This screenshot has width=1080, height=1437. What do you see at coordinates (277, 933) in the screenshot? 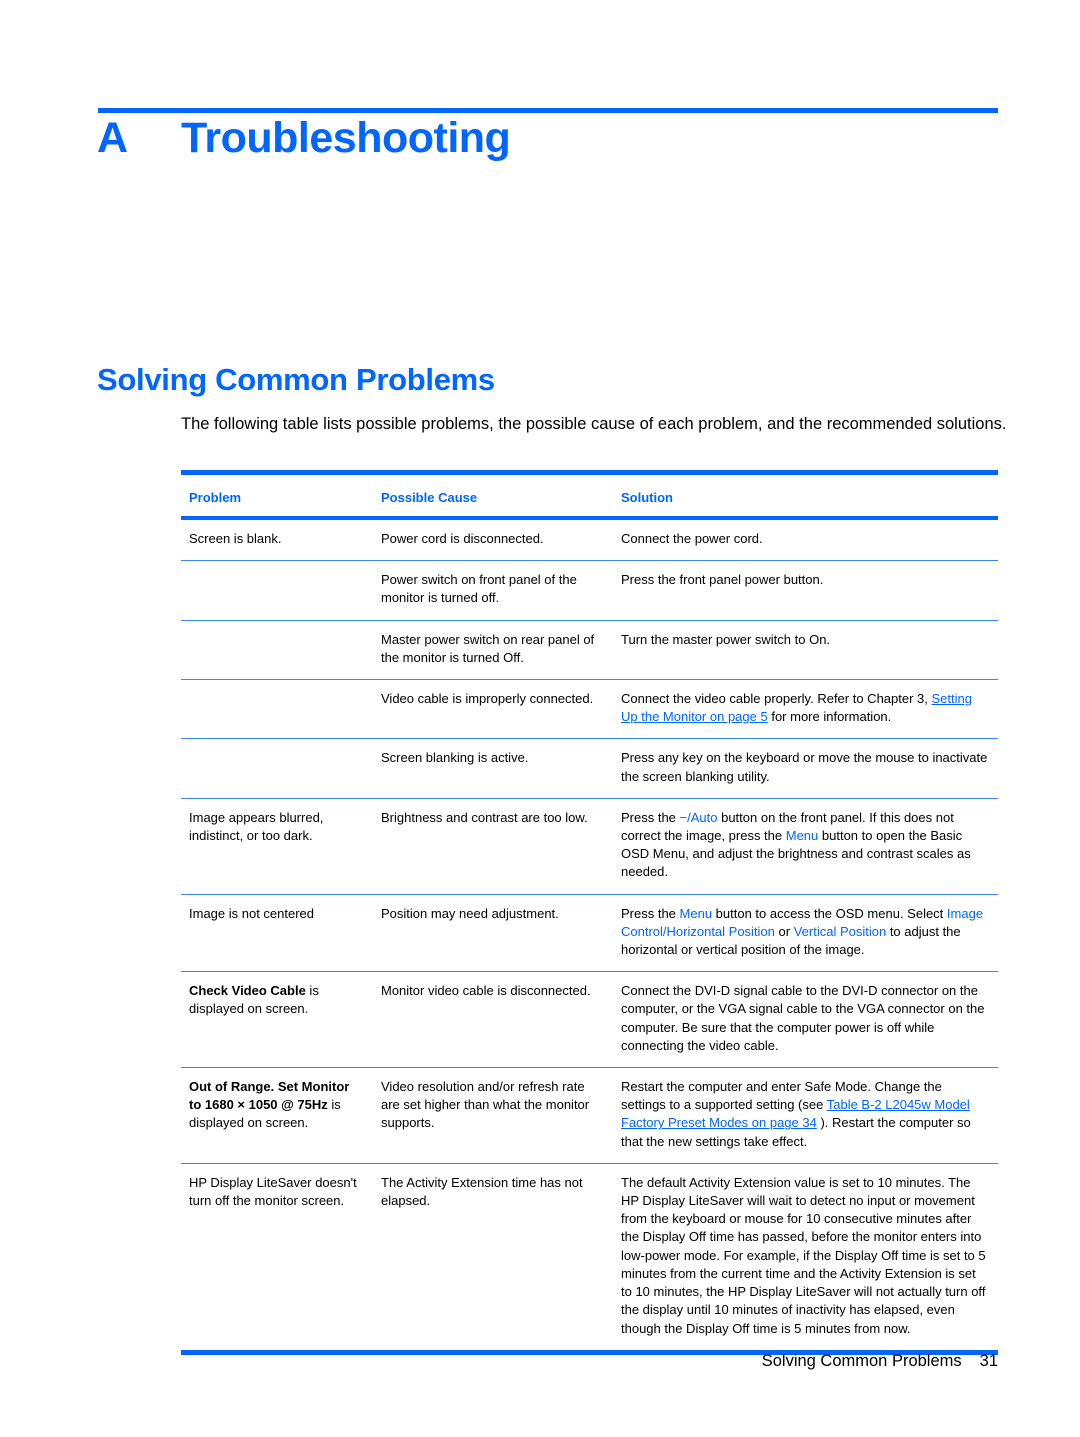
I see `cell-problem: Image is not centered` at bounding box center [277, 933].